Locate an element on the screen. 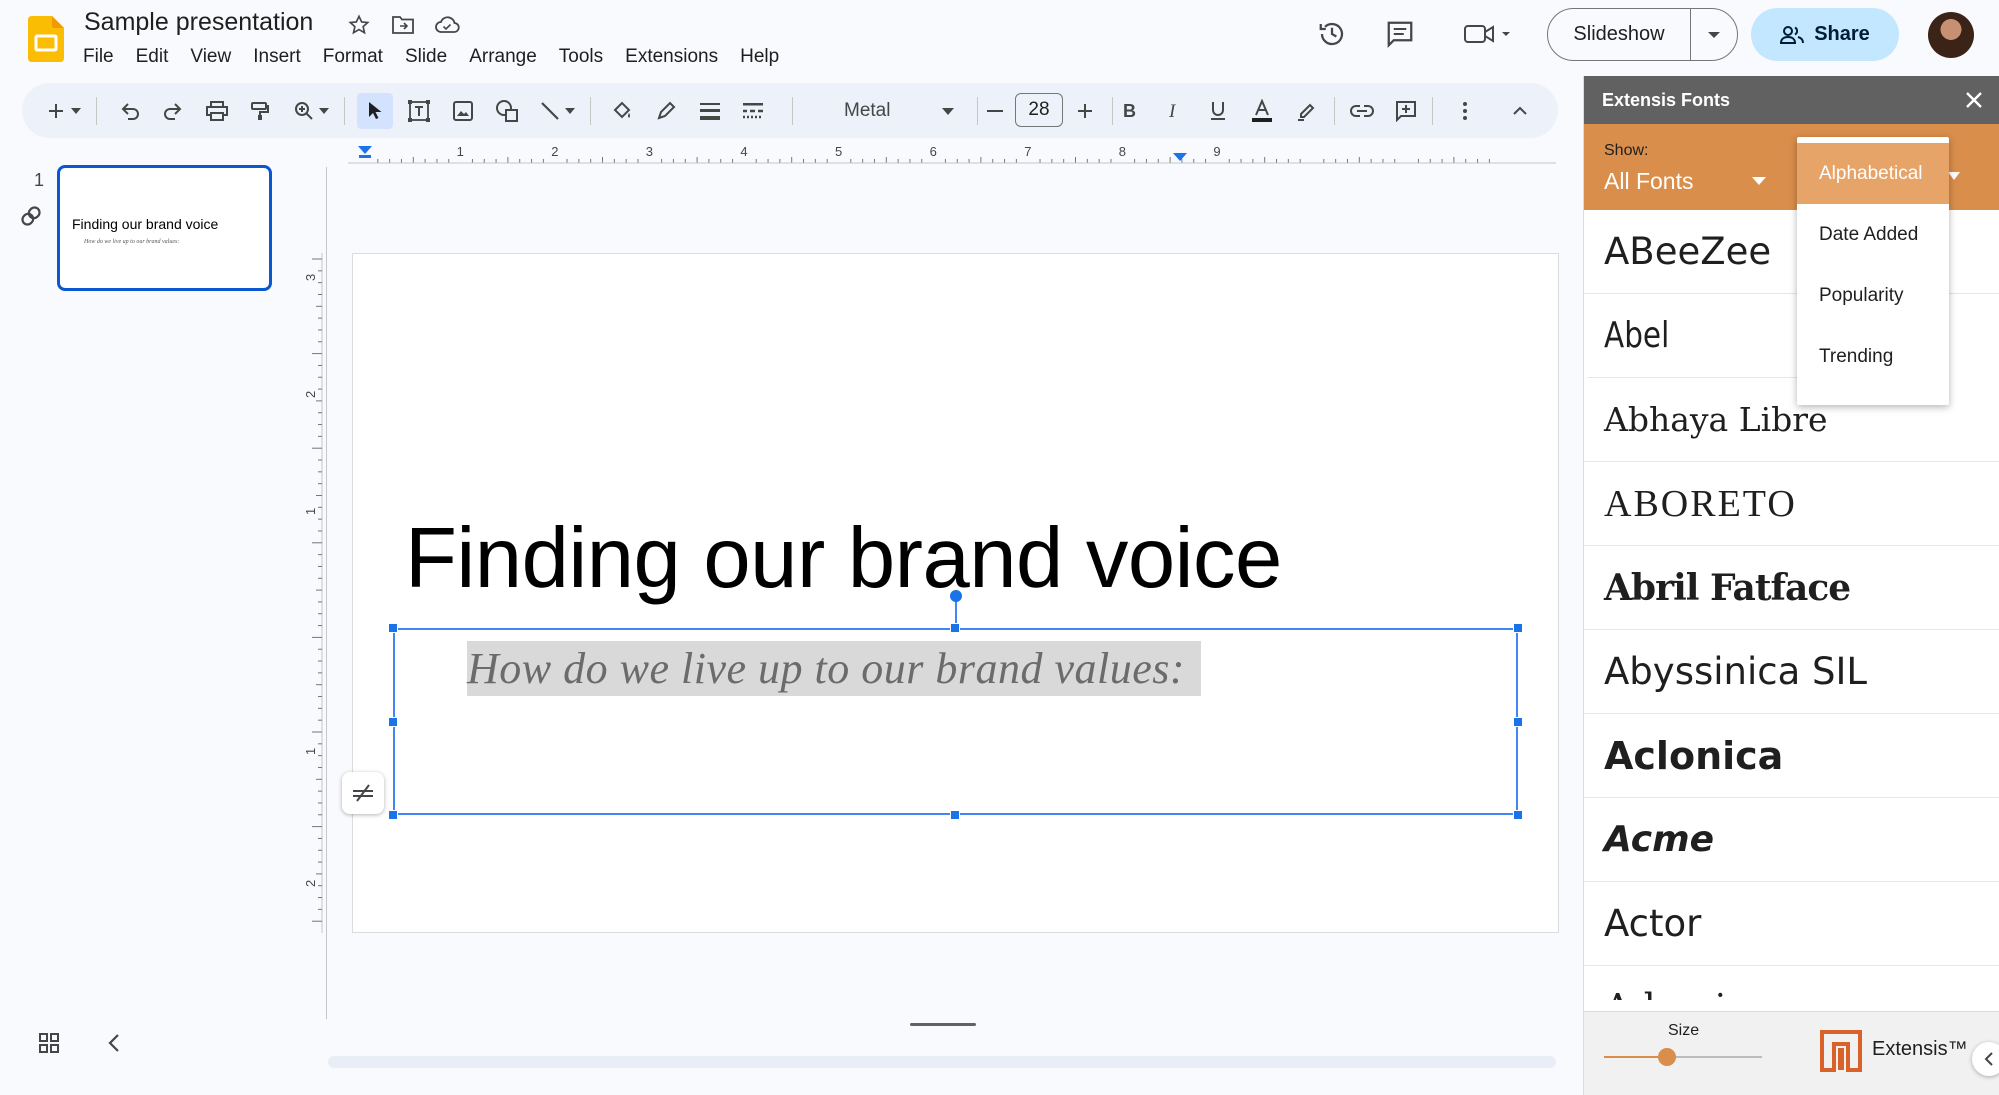  cloud-saved-icon is located at coordinates (447, 25).